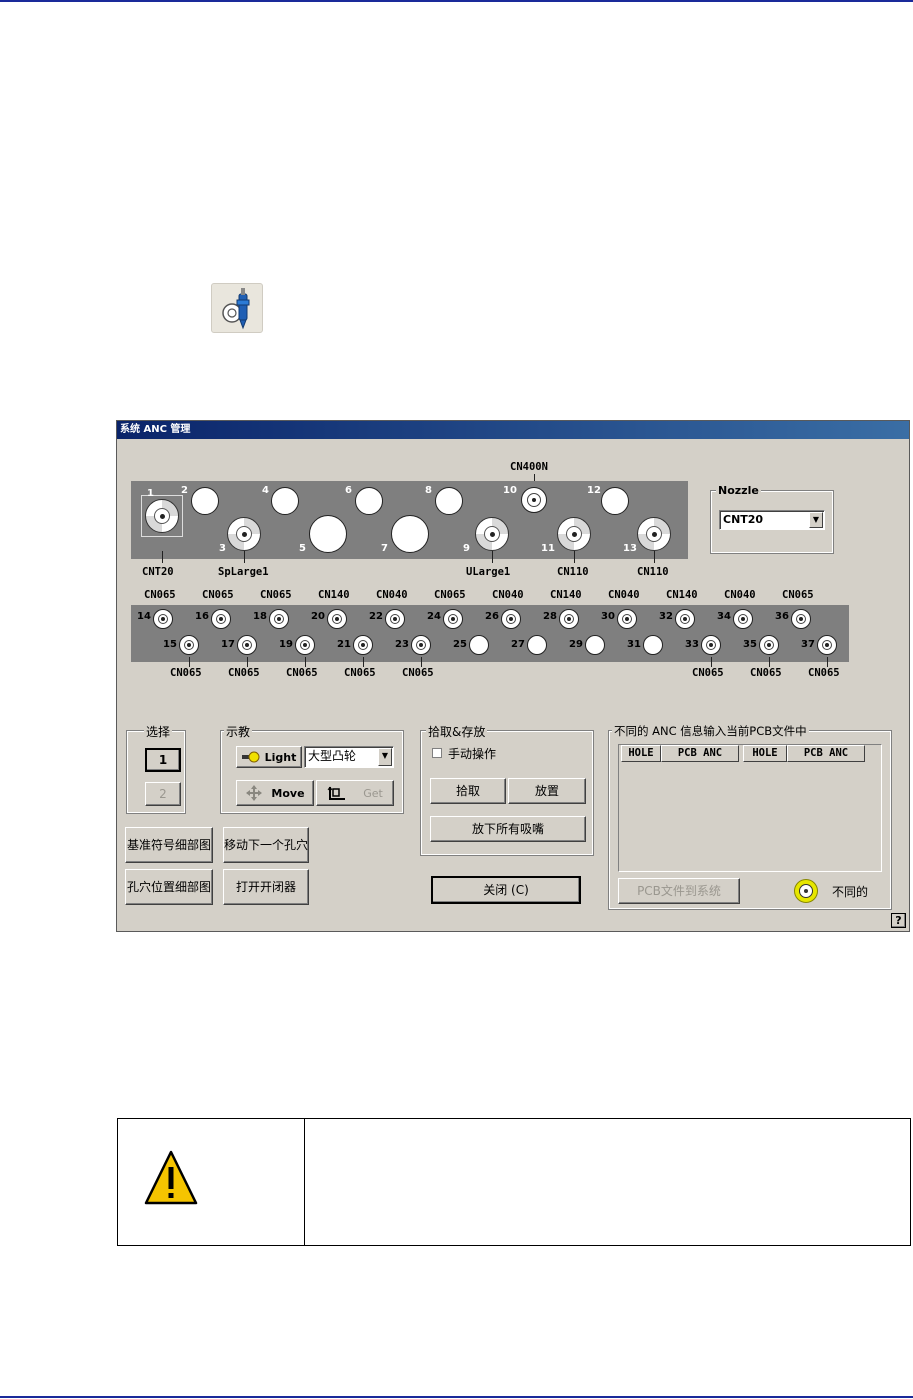 Image resolution: width=913 pixels, height=1399 pixels. I want to click on hole-number: 24, so click(434, 616).